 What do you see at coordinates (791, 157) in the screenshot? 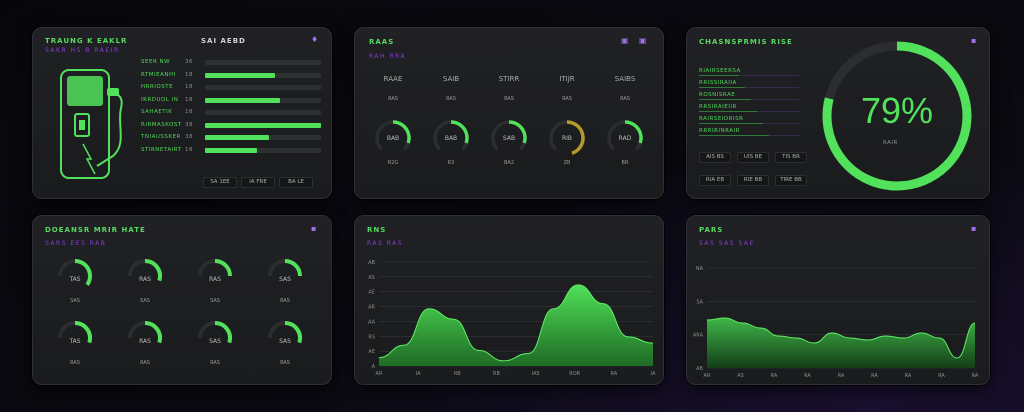
I see `status-chip: TIS BR` at bounding box center [791, 157].